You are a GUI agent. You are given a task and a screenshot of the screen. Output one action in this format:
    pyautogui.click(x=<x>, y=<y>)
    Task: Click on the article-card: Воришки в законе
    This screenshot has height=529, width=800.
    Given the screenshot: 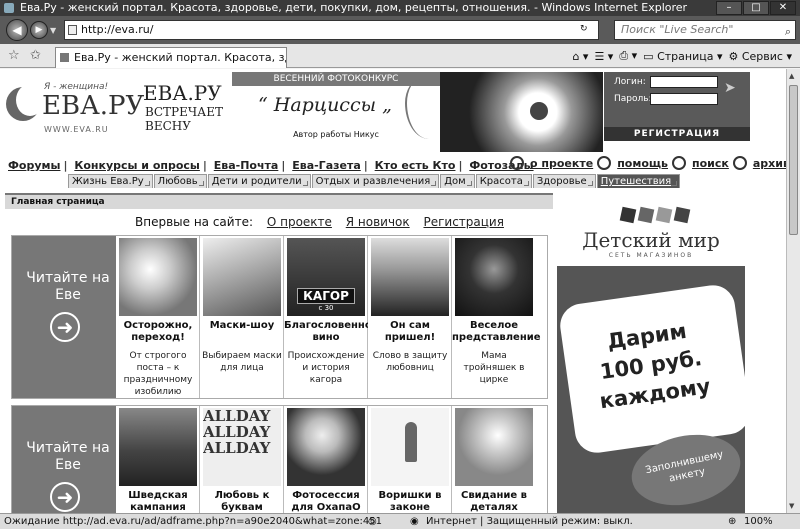 What is the action you would take?
    pyautogui.click(x=410, y=459)
    